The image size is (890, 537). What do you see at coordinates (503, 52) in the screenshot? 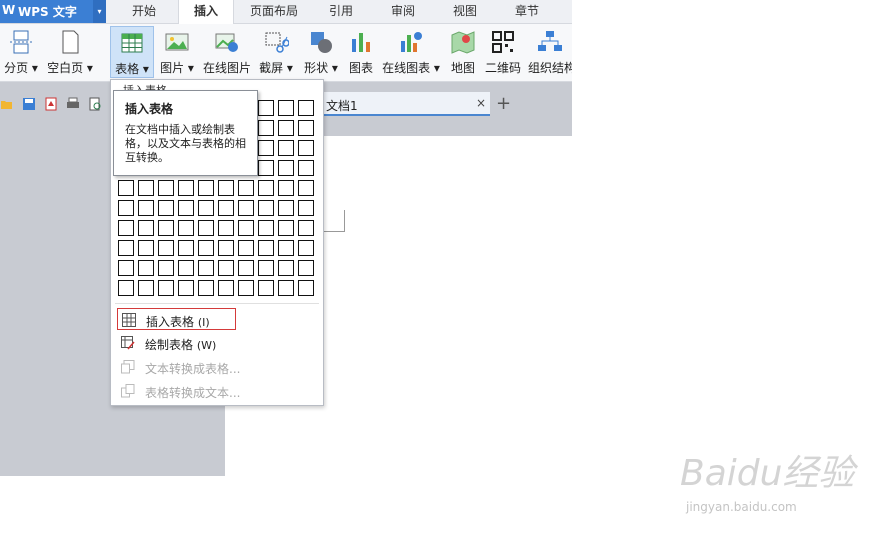
I see `qrcode-button: 二维码` at bounding box center [503, 52].